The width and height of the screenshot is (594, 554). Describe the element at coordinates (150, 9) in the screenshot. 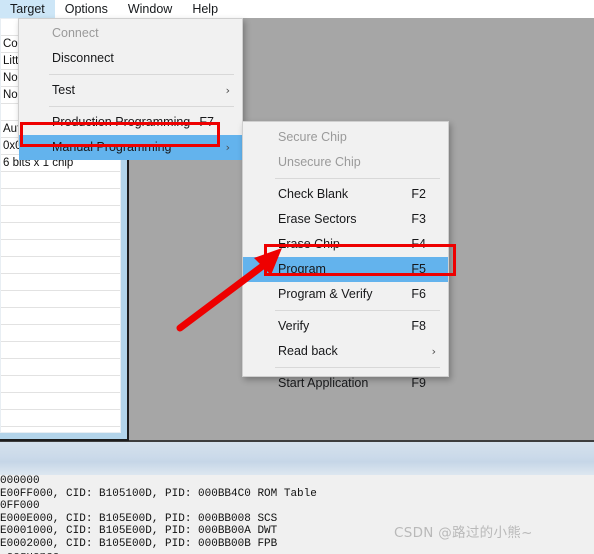

I see `menubar-item-window: Window` at that location.